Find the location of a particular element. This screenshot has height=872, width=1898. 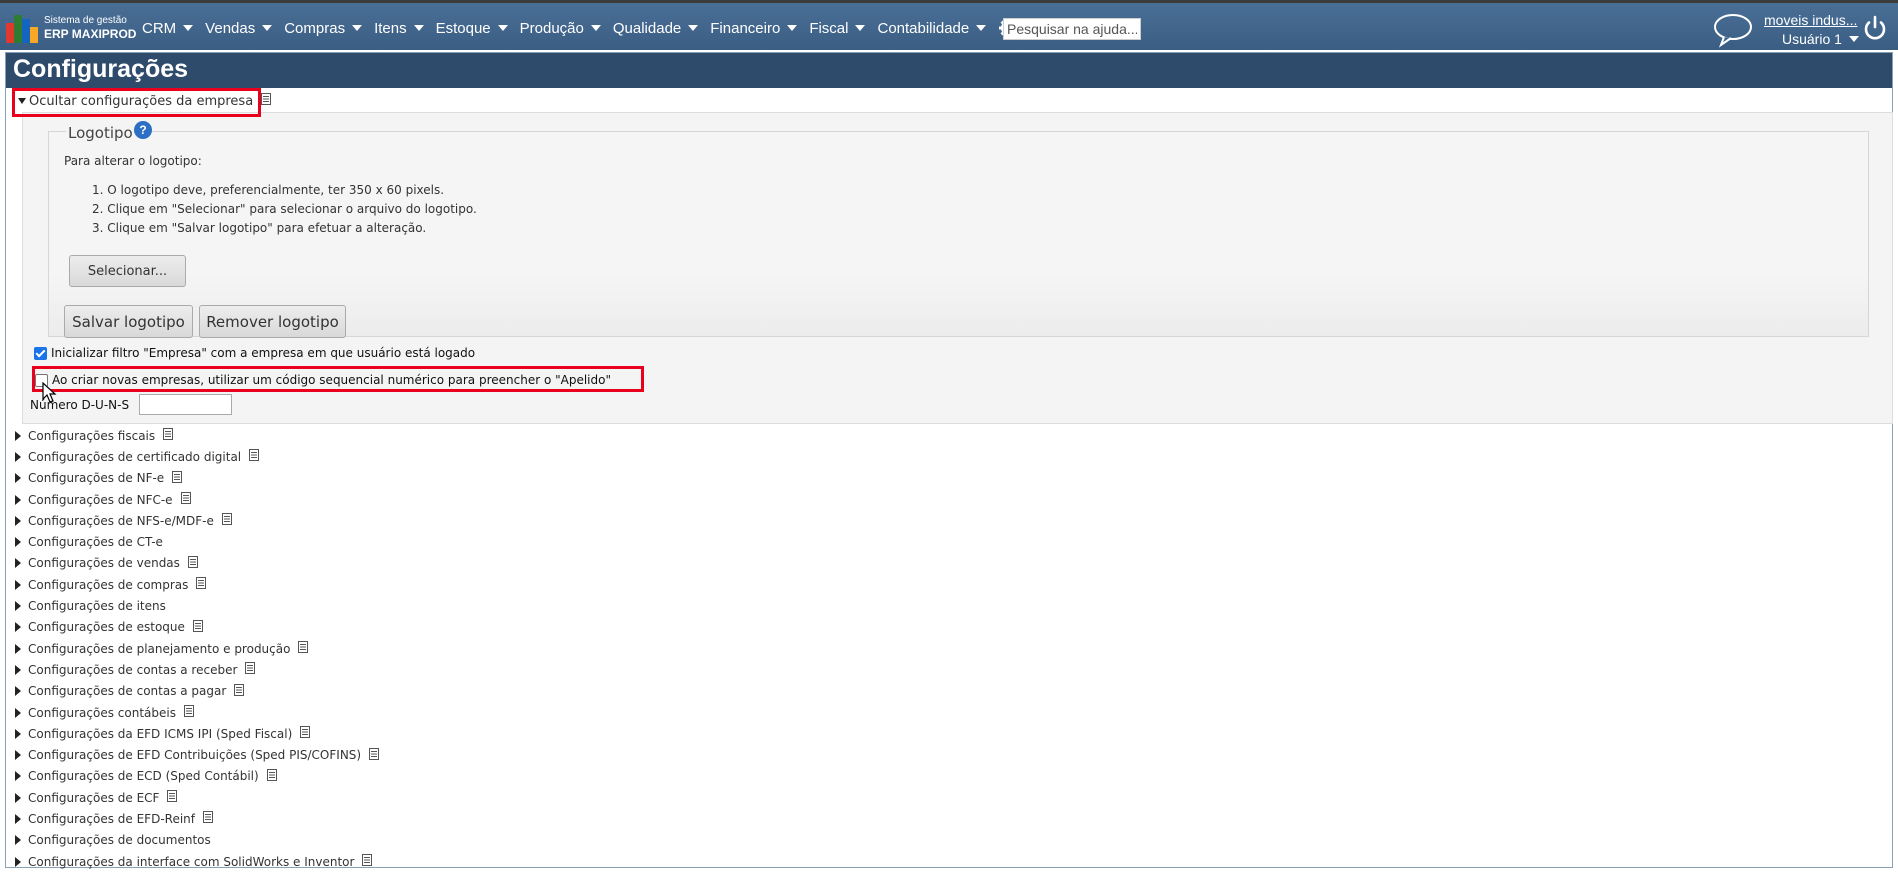

triangle-down-icon is located at coordinates (22, 101).